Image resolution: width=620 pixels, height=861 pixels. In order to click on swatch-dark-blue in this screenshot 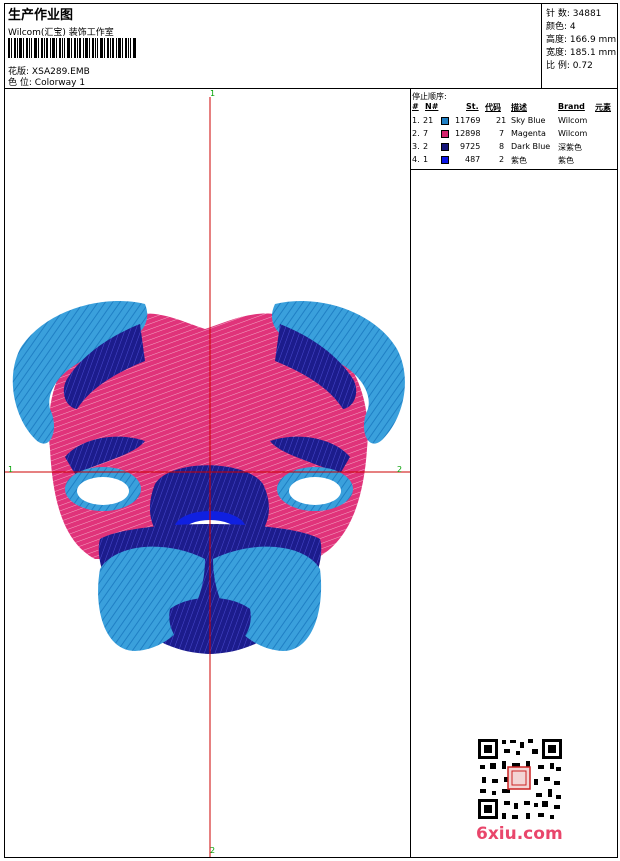, I will do `click(445, 147)`.